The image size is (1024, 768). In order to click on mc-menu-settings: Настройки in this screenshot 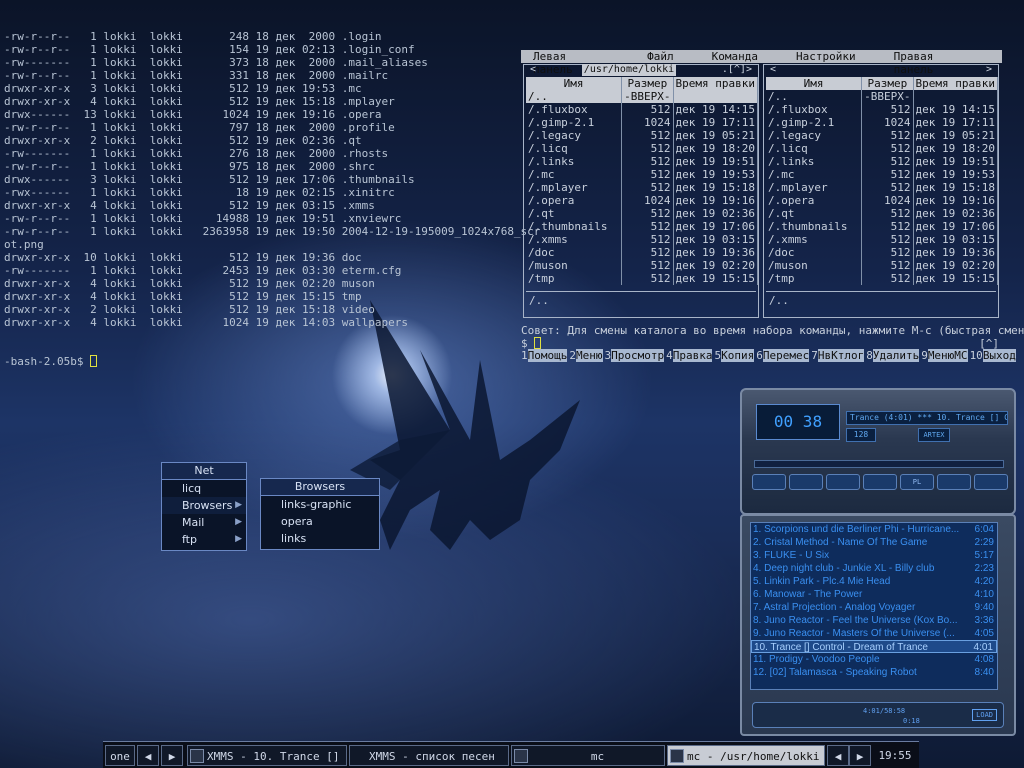, I will do `click(826, 56)`.